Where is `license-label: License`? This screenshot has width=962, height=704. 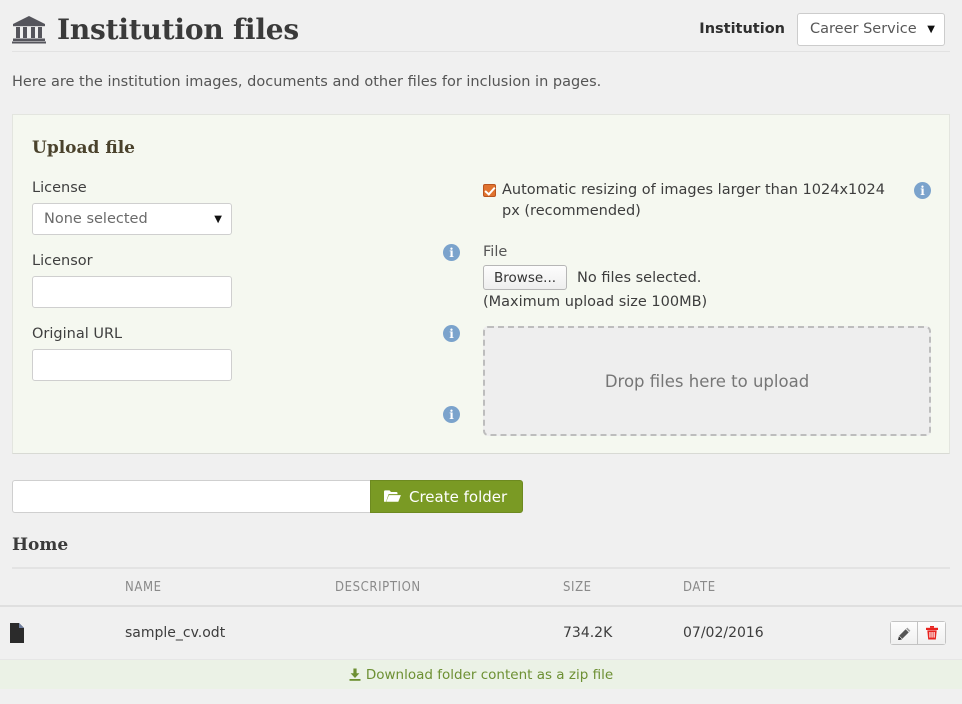 license-label: License is located at coordinates (59, 188).